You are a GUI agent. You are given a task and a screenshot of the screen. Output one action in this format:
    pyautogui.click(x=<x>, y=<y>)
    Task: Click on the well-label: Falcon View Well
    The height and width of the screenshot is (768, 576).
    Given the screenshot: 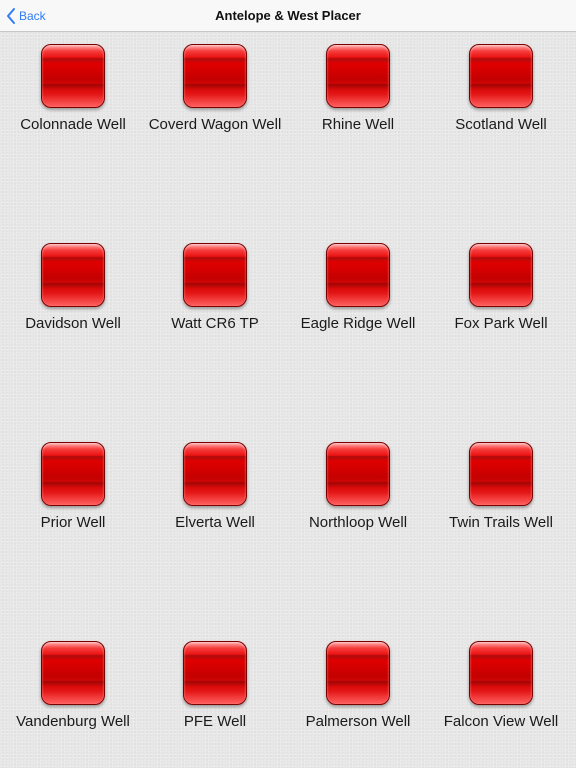 What is the action you would take?
    pyautogui.click(x=501, y=721)
    